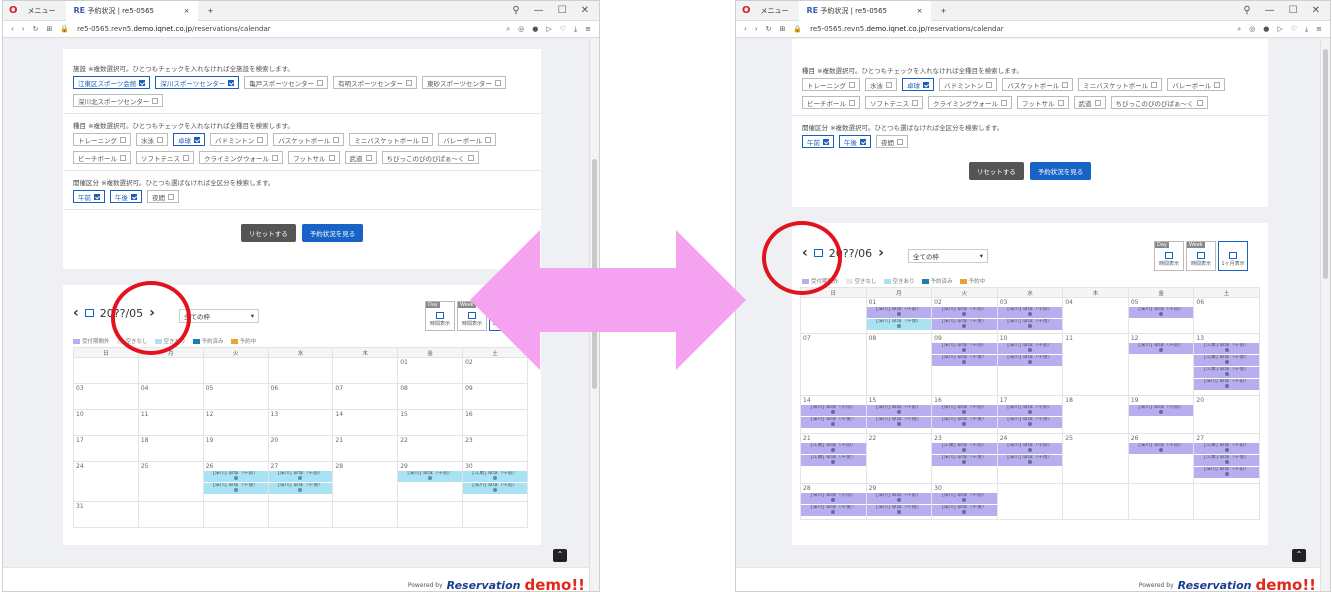  I want to click on sport-chip: クライミングウォール, so click(970, 102).